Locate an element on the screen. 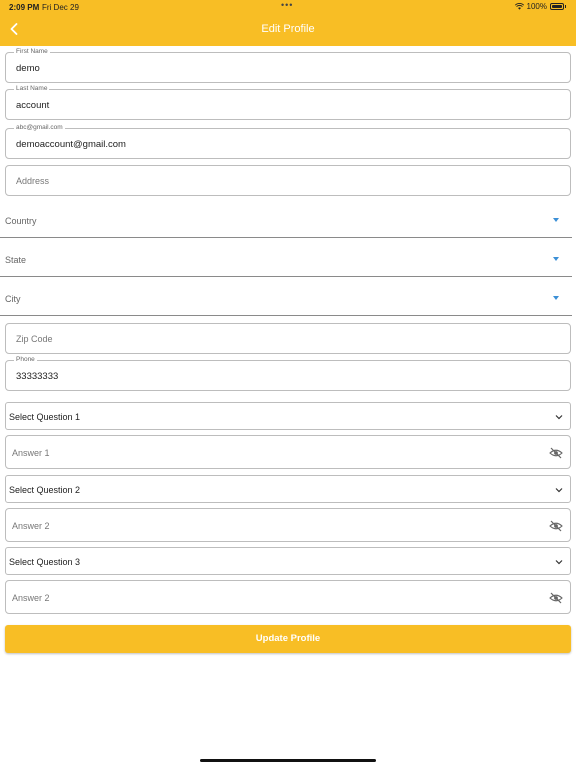 Image resolution: width=576 pixels, height=768 pixels. country-label: Country is located at coordinates (21, 221).